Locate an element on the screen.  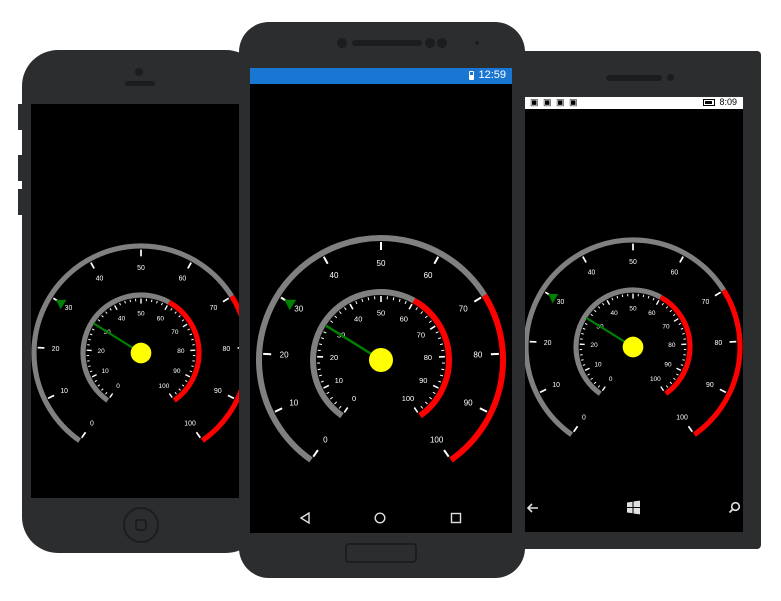
home-button is located at coordinates (141, 525).